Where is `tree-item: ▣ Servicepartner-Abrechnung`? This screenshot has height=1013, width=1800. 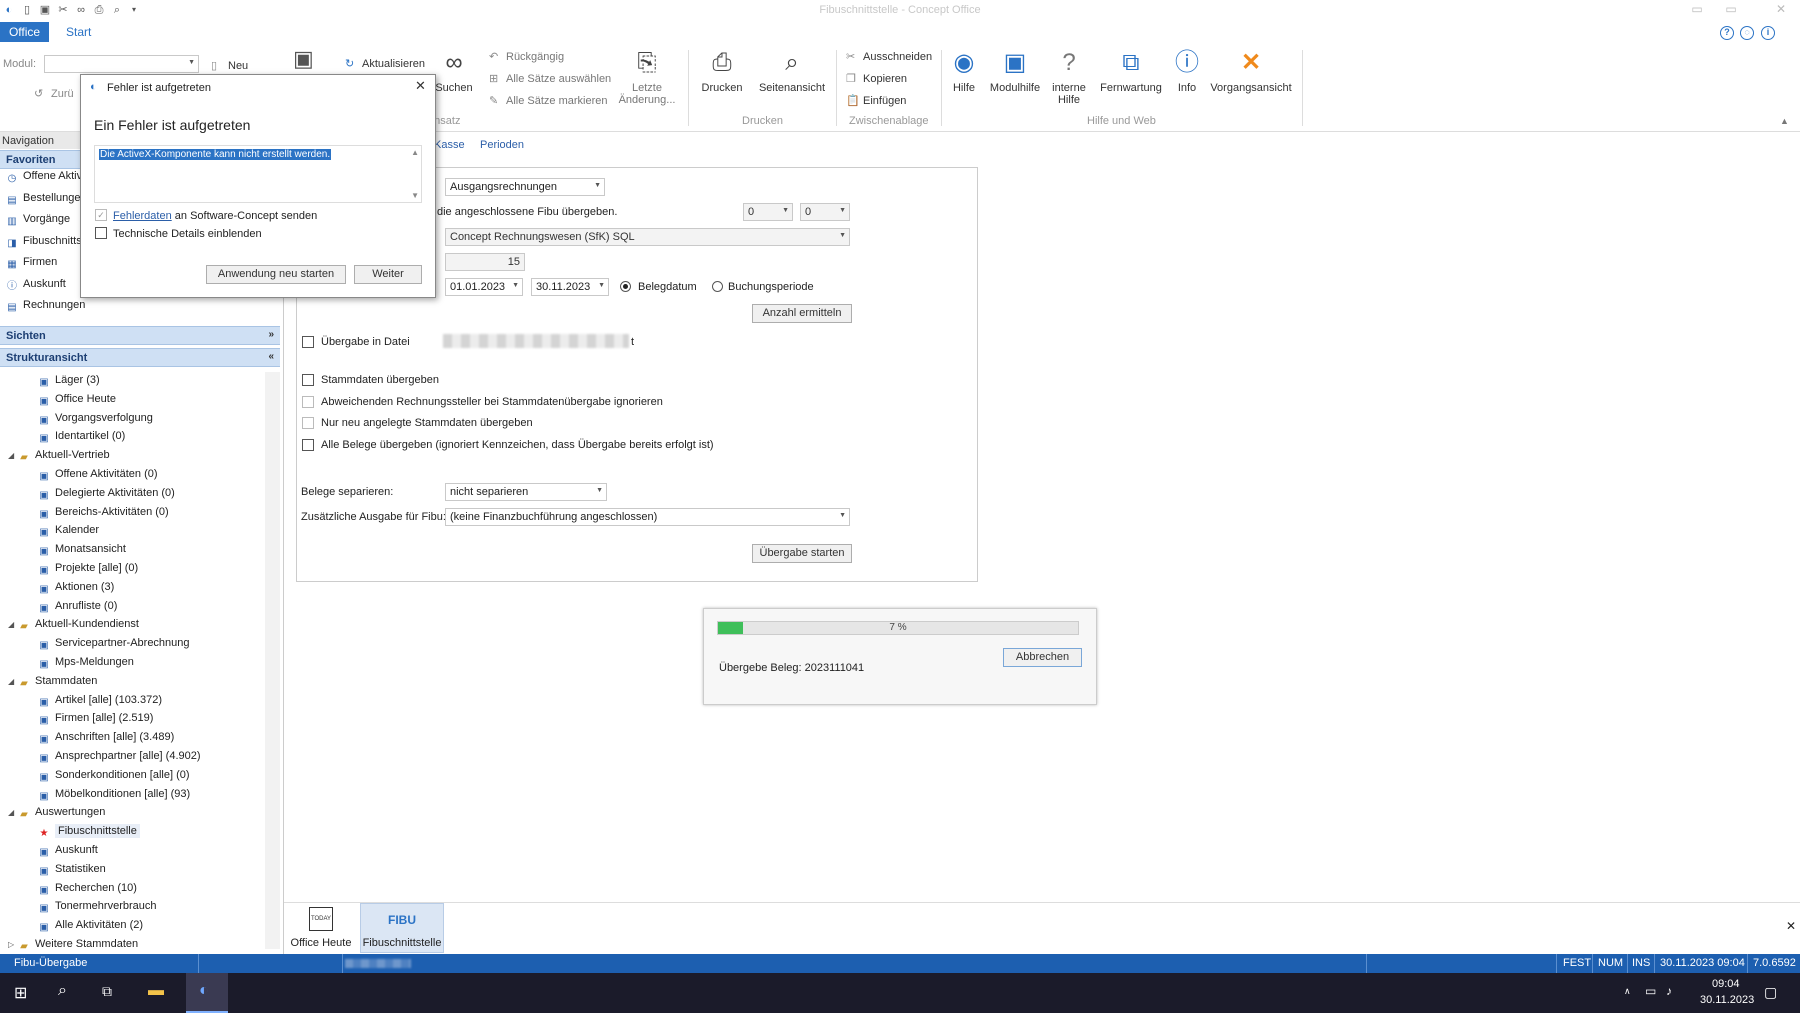 tree-item: ▣ Servicepartner-Abrechnung is located at coordinates (113, 646).